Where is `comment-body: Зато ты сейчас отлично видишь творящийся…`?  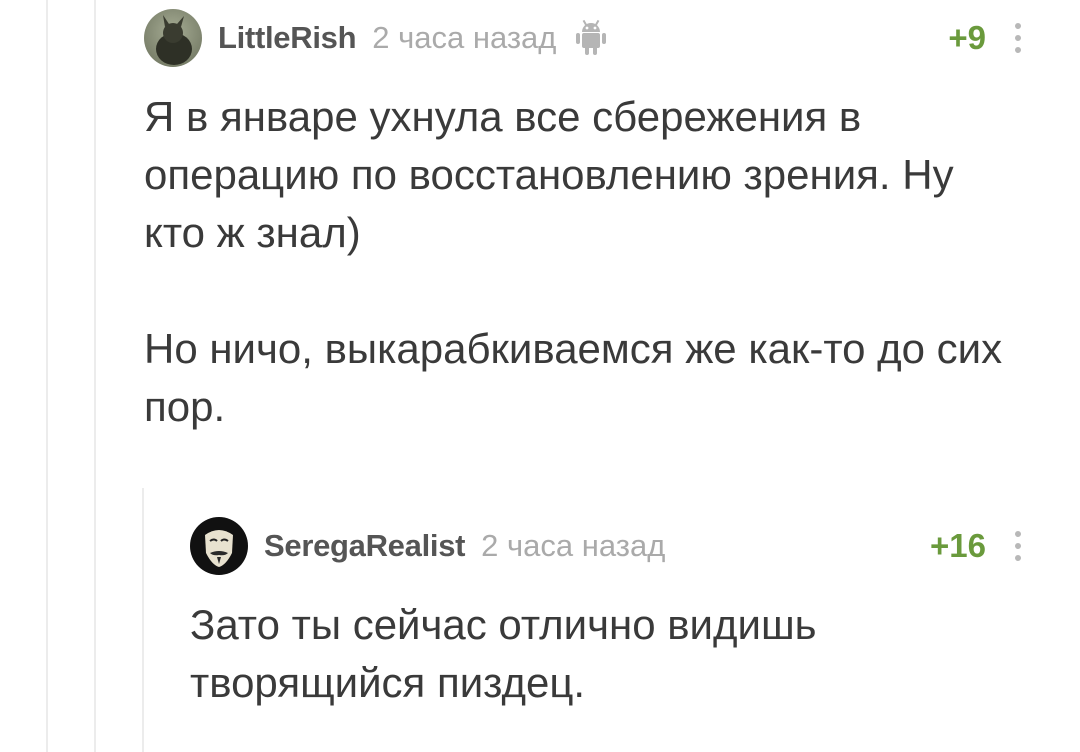
comment-body: Зато ты сейчас отлично видишь творящийся… is located at coordinates (607, 654).